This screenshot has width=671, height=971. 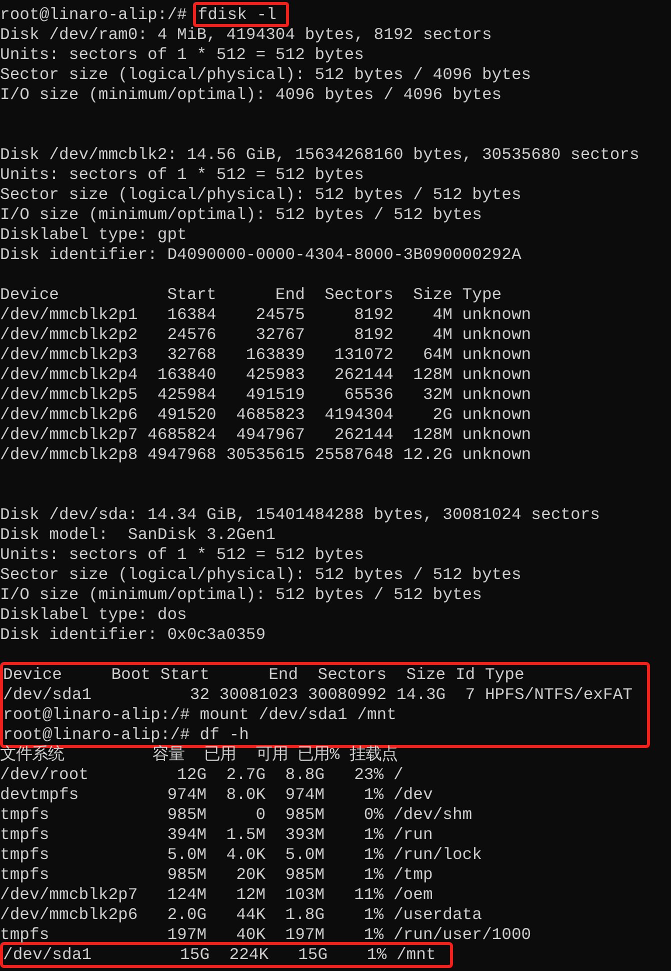 What do you see at coordinates (266, 335) in the screenshot?
I see `terminal-line: /dev/mmcblk2p2 24576 32767 8192 4M unknown` at bounding box center [266, 335].